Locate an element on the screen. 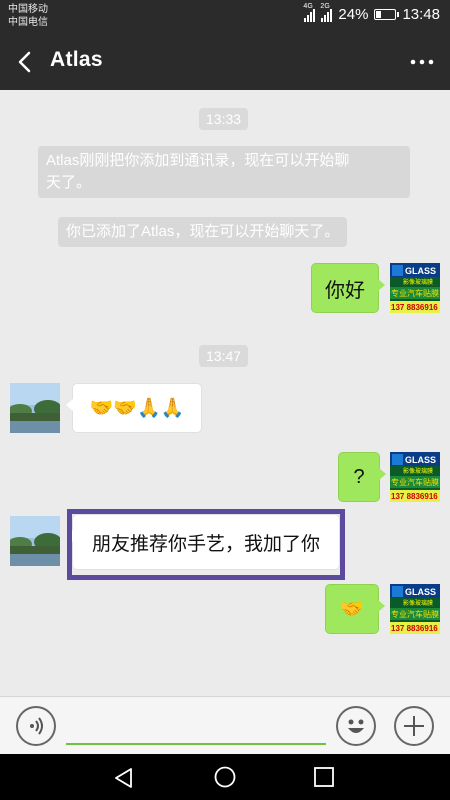 This screenshot has height=800, width=450. emoji-icon is located at coordinates (356, 726).